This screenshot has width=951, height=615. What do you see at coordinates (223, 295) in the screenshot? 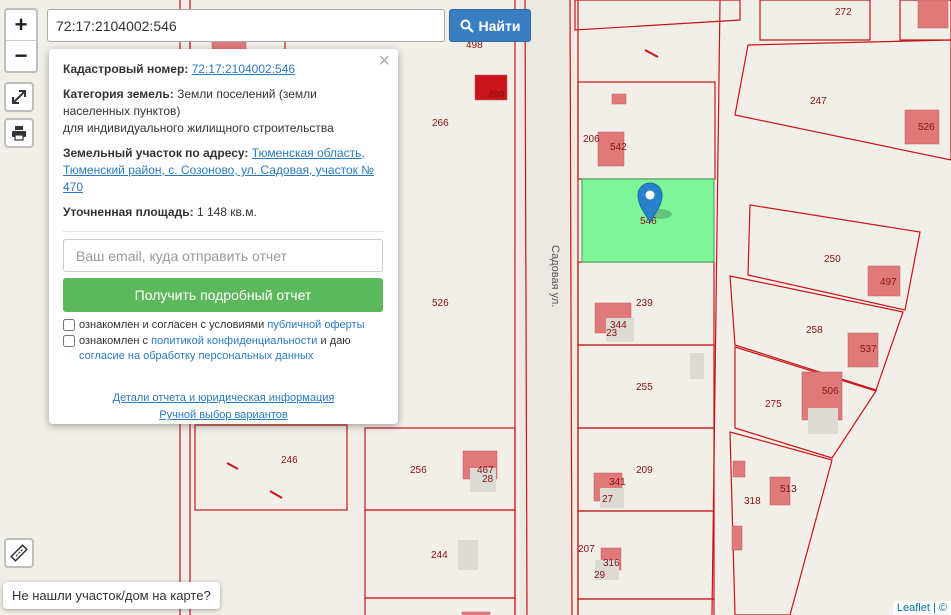
I see `get-report-button: Получить подробный отчет` at bounding box center [223, 295].